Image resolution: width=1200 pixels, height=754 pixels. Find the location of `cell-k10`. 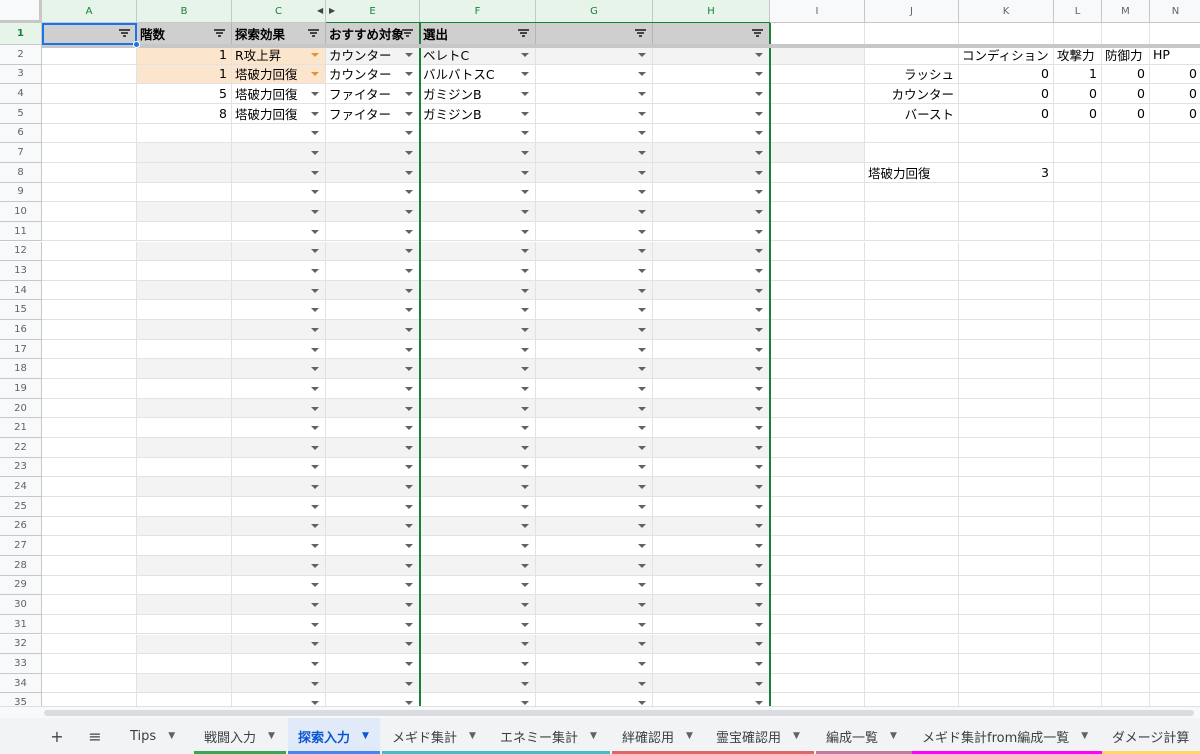

cell-k10 is located at coordinates (1006, 212).